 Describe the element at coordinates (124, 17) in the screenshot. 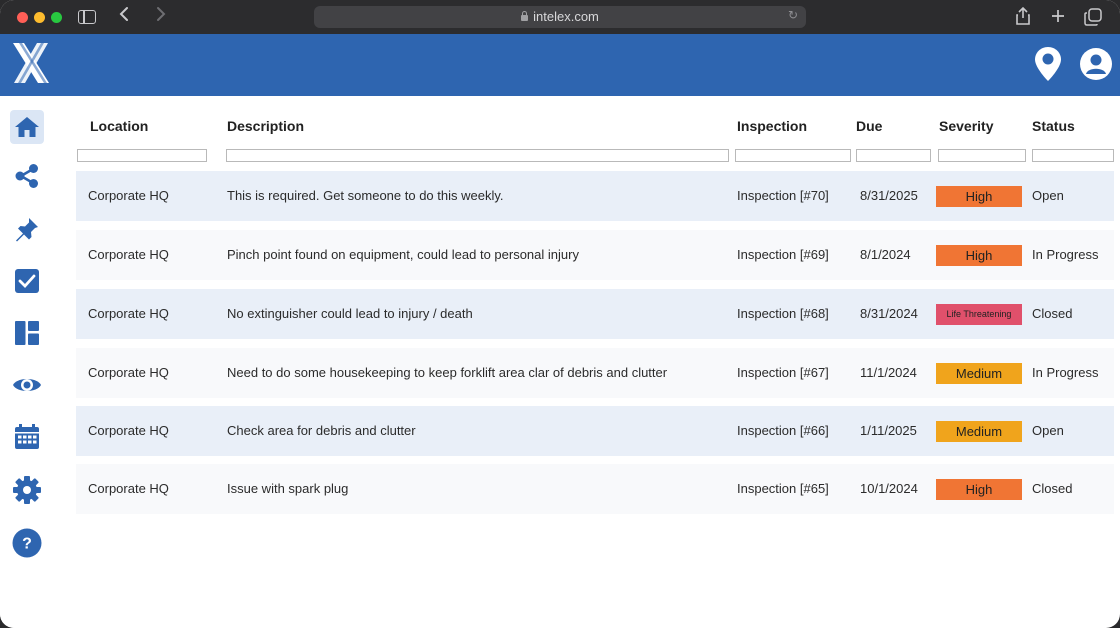

I see `back-icon` at that location.